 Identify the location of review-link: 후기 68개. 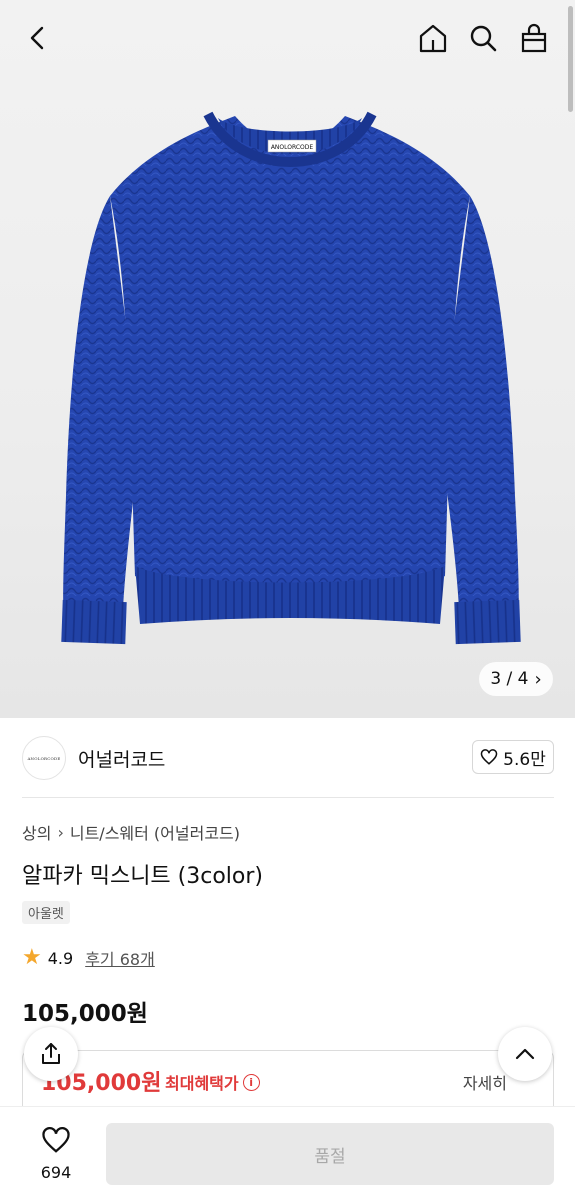
(120, 958).